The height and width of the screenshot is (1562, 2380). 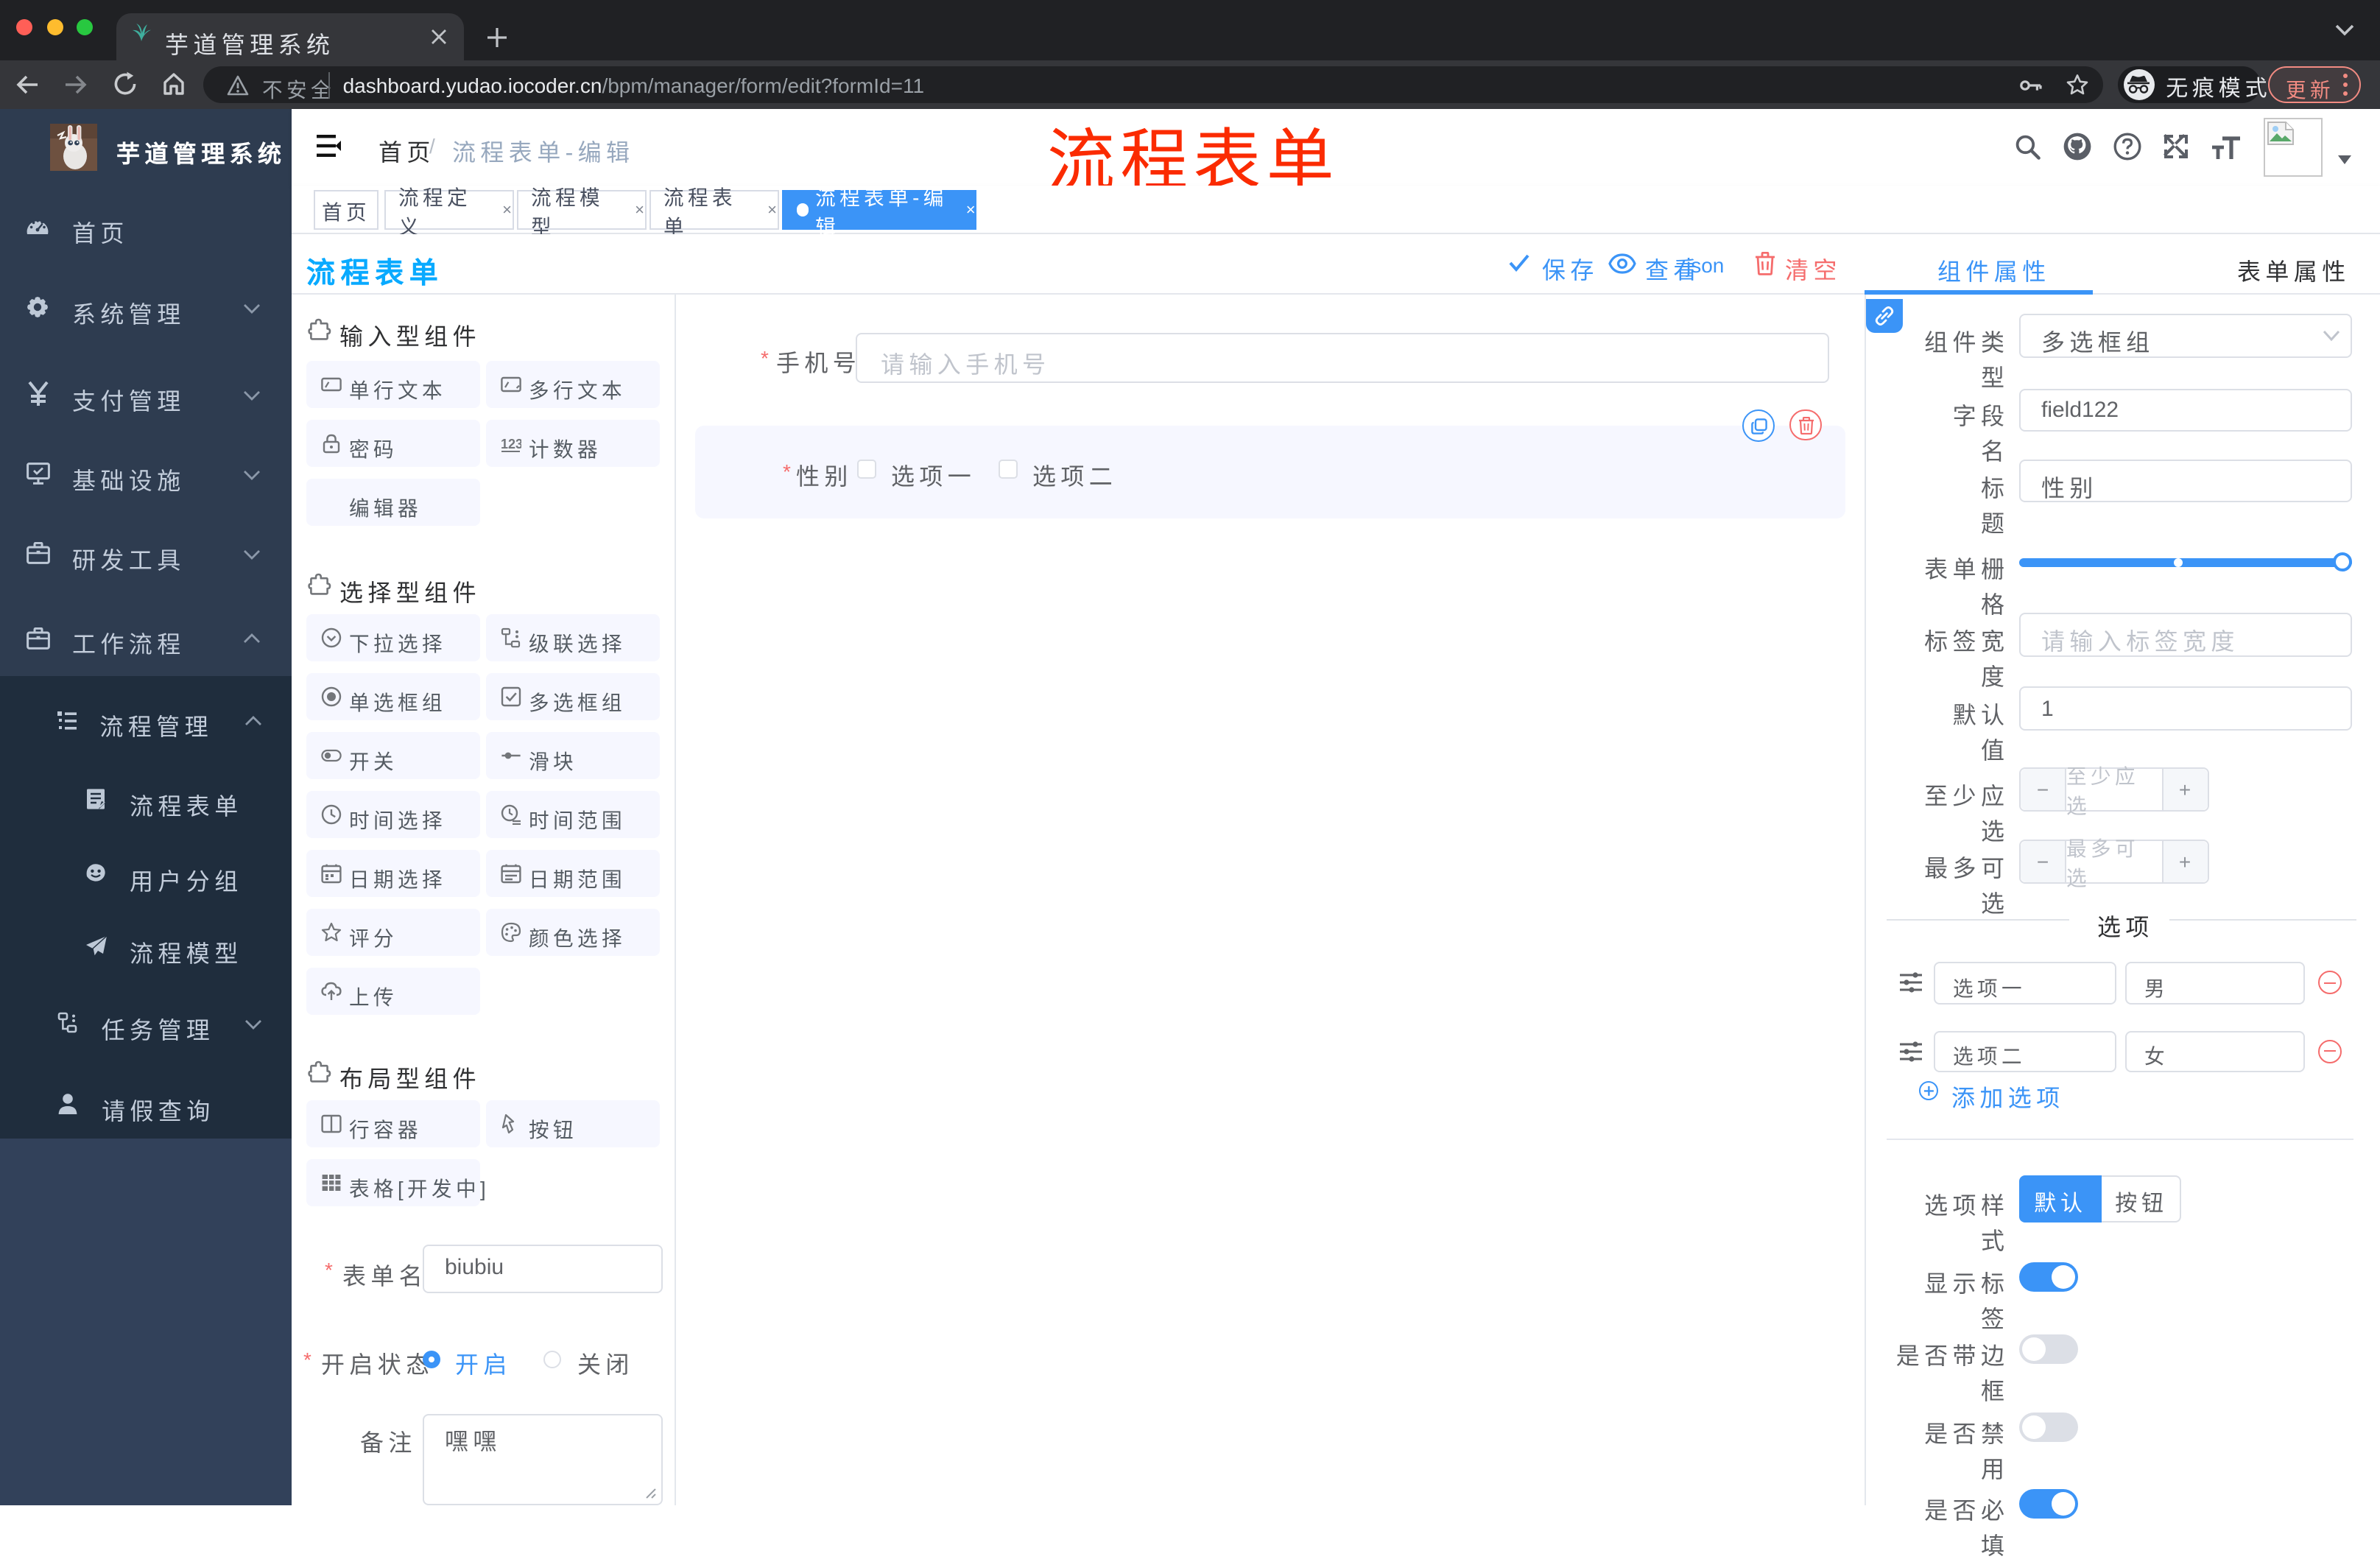 What do you see at coordinates (511, 444) in the screenshot?
I see `svg-text: 123` at bounding box center [511, 444].